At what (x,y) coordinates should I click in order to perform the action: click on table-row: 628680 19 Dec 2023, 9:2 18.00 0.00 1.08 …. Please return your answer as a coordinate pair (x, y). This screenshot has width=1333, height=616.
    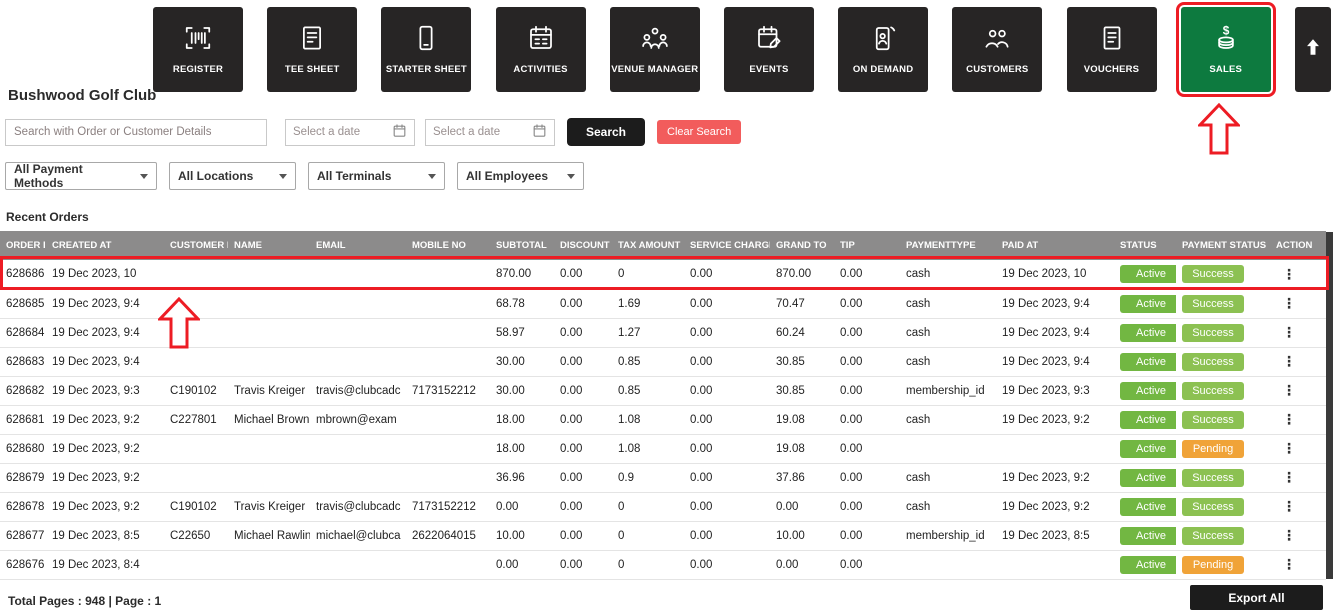
    Looking at the image, I should click on (663, 449).